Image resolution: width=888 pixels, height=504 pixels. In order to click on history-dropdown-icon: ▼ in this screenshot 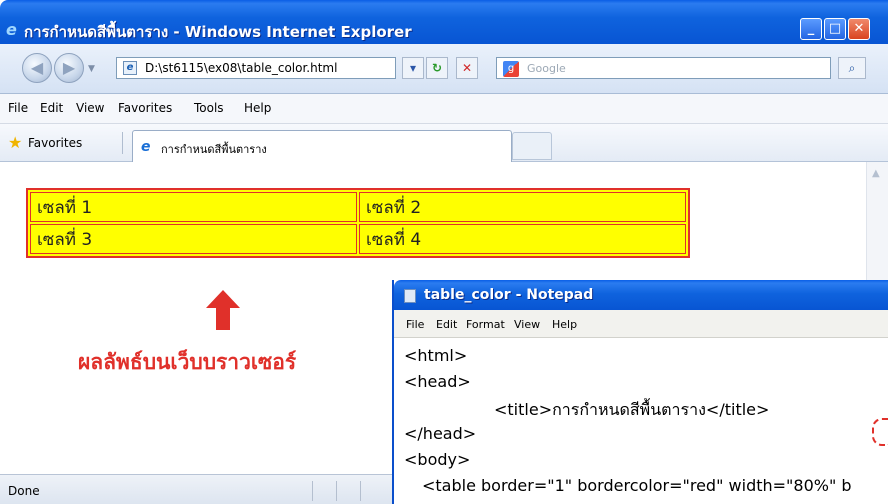, I will do `click(91, 69)`.